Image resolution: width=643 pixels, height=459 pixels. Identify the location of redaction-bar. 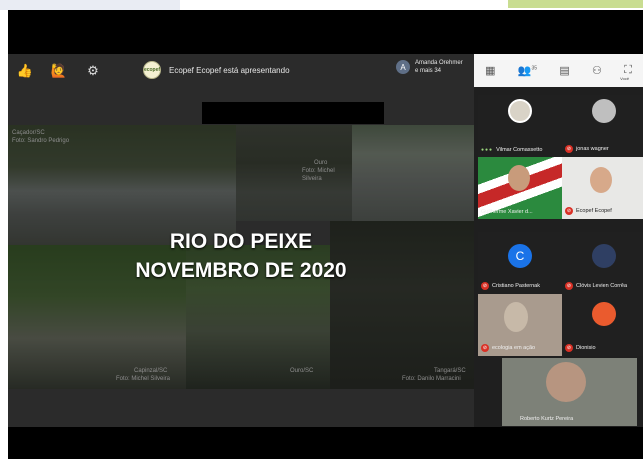
(293, 113).